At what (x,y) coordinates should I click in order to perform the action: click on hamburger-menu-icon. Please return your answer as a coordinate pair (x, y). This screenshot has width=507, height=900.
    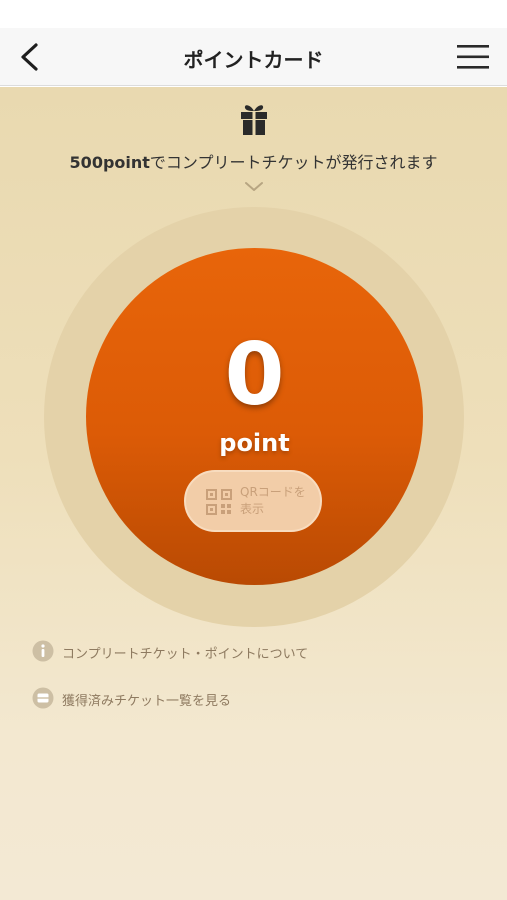
    Looking at the image, I should click on (473, 57).